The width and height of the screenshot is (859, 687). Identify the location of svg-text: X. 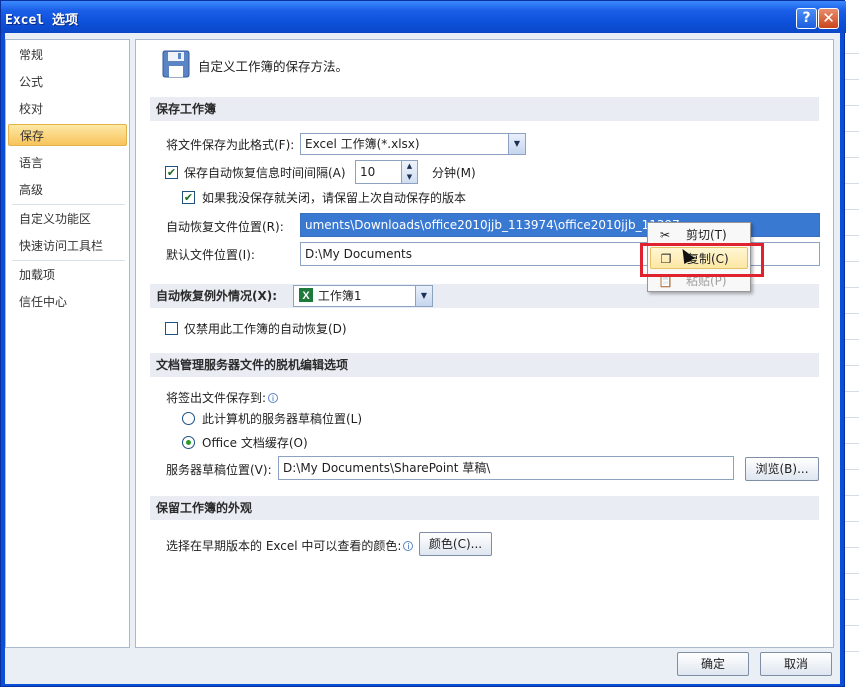
(306, 296).